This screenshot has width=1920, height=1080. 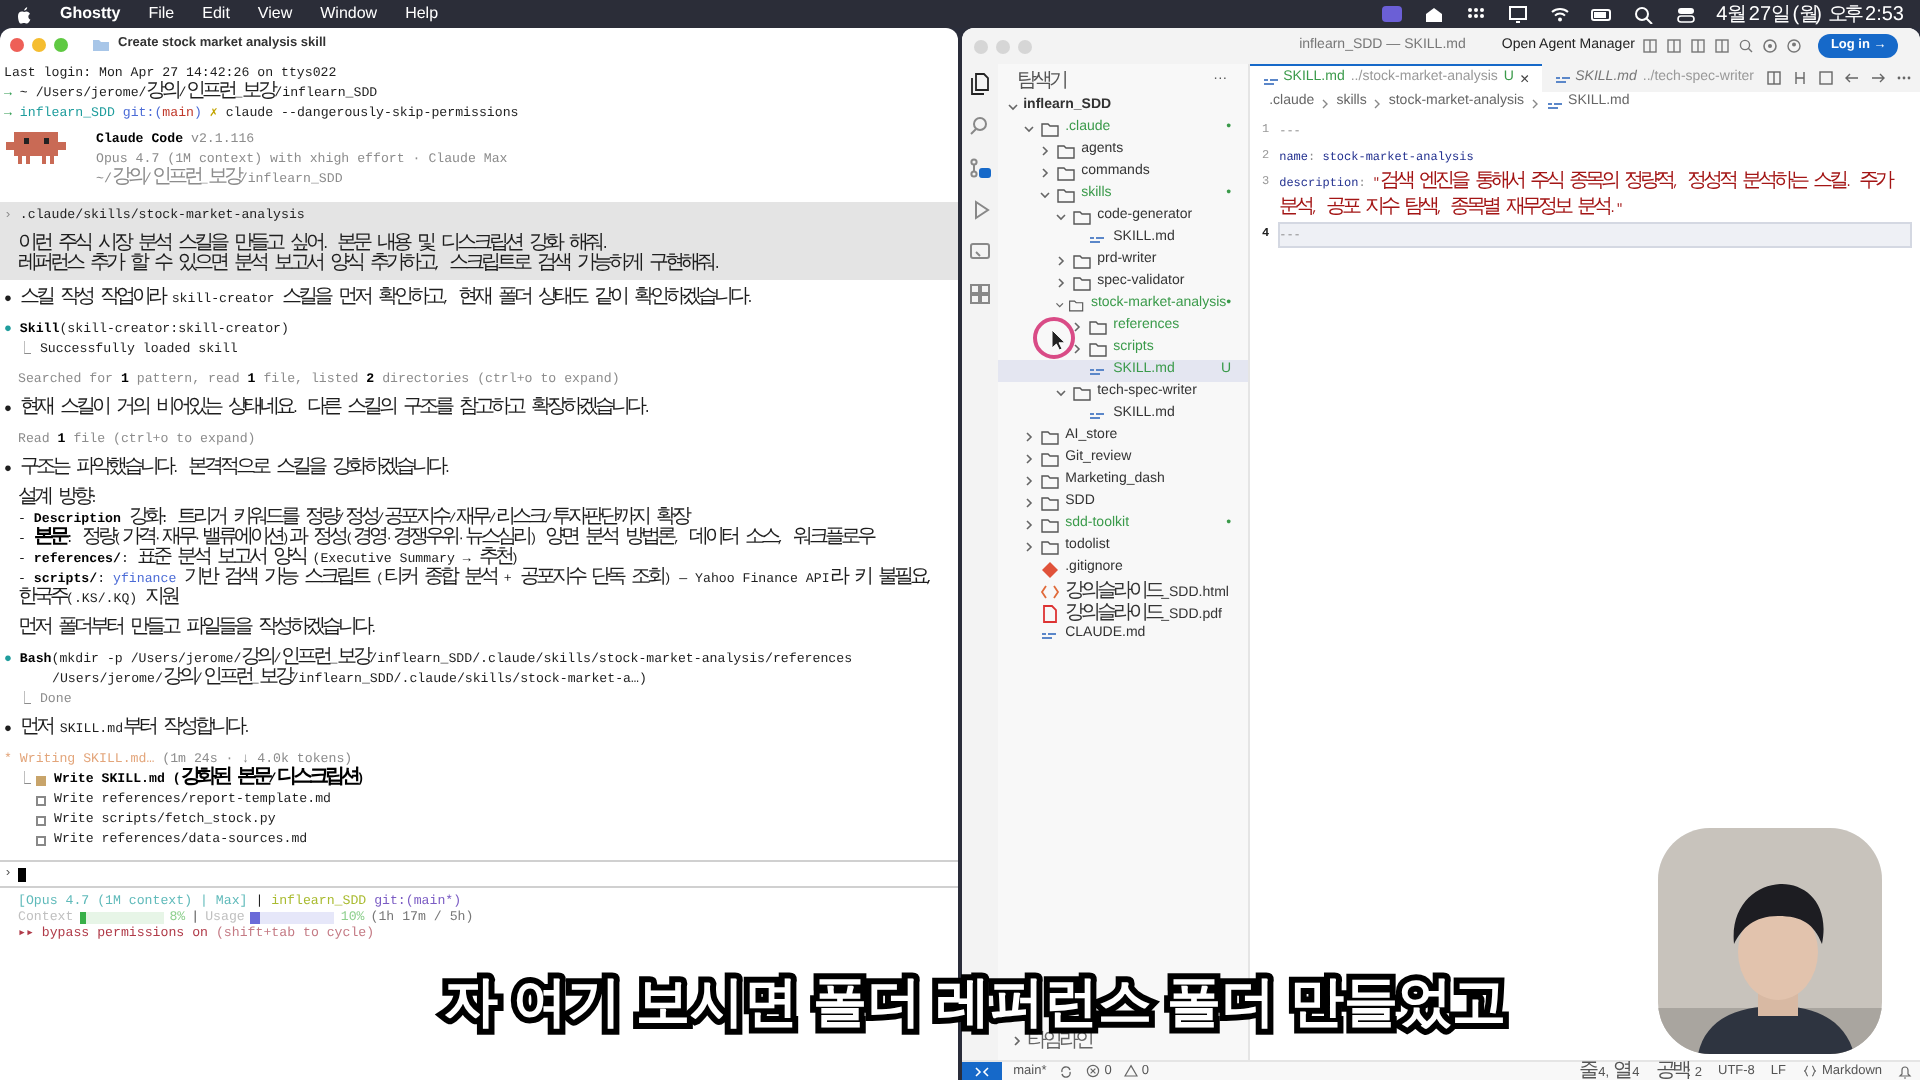 I want to click on control-center-icon, so click(x=1686, y=14).